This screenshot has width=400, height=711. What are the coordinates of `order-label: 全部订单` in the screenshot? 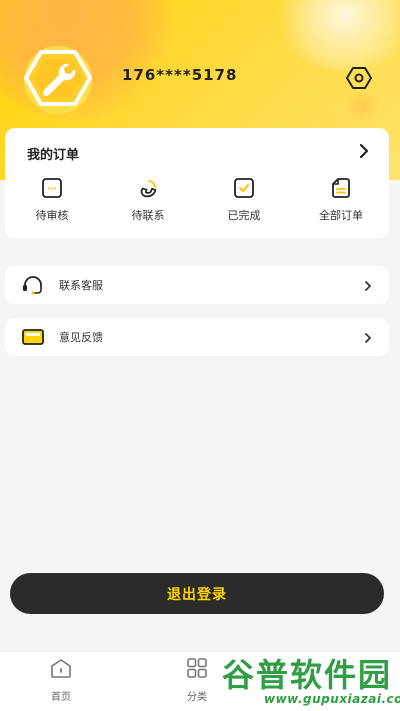 It's located at (341, 215).